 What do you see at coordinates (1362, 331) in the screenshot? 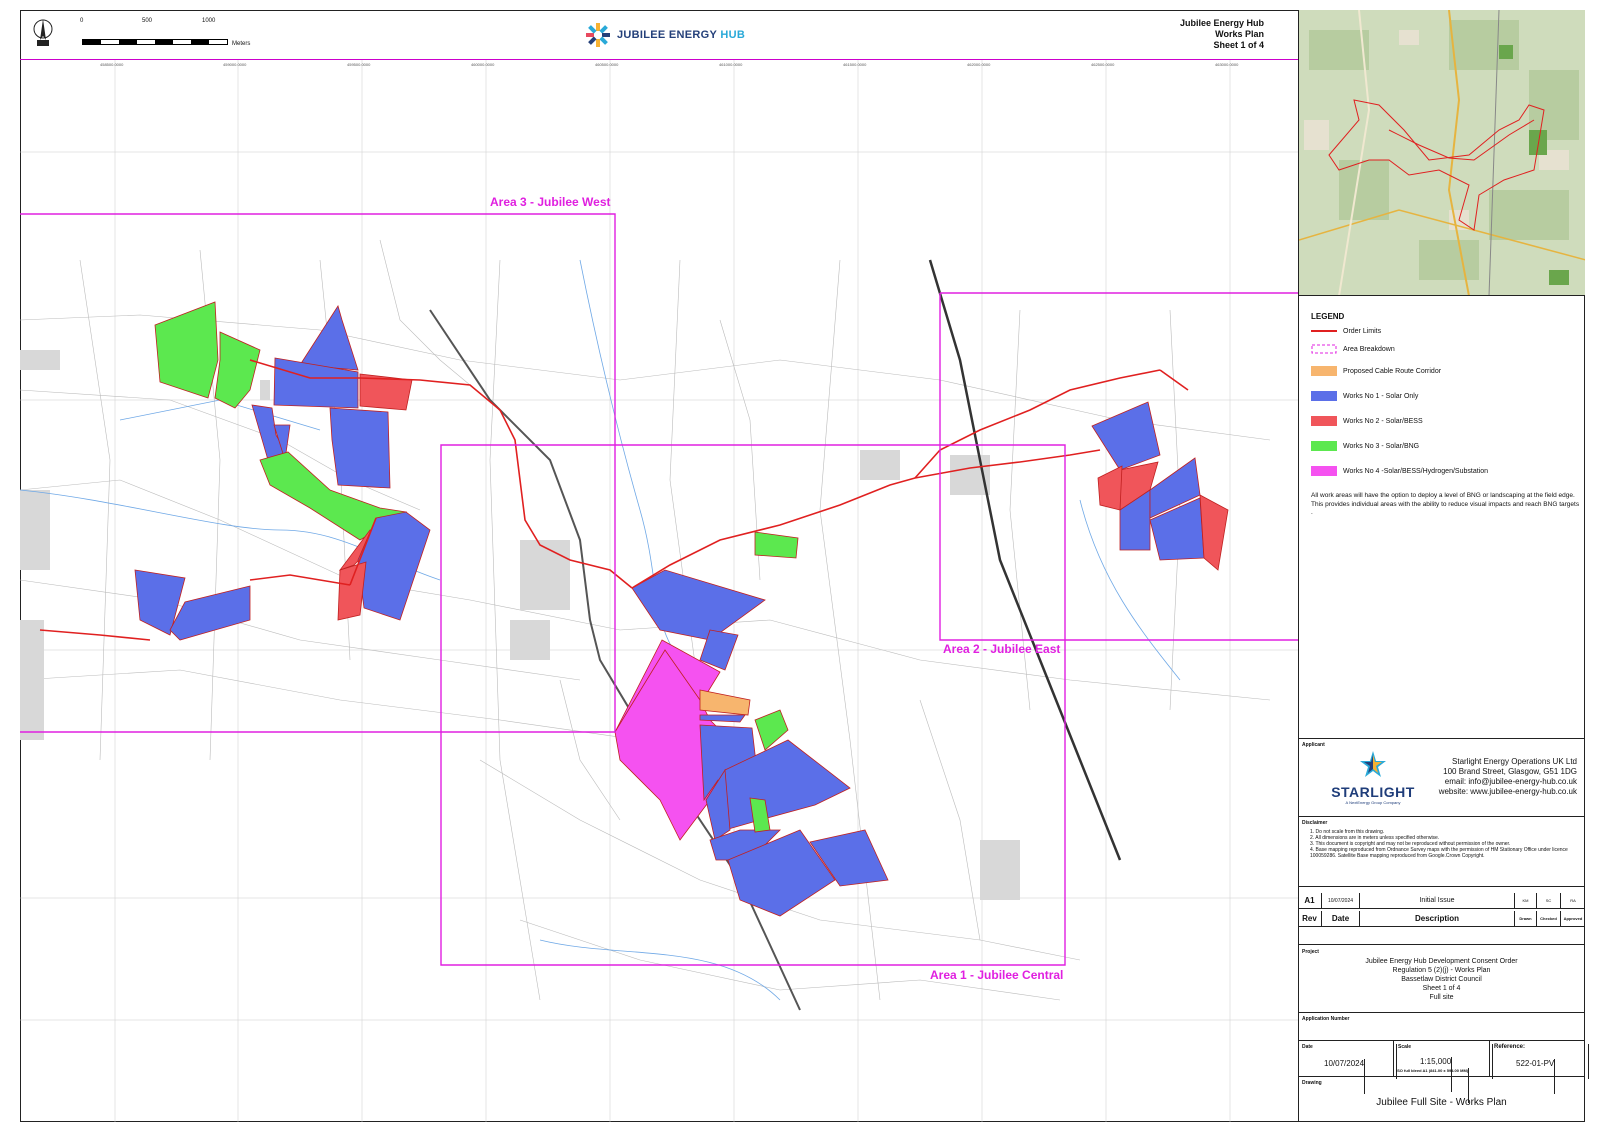
I see `legend-label: Order Limits` at bounding box center [1362, 331].